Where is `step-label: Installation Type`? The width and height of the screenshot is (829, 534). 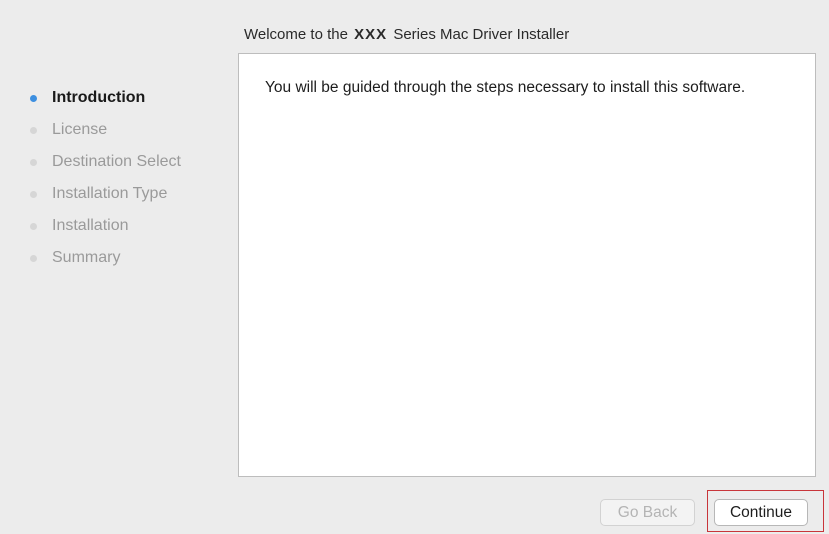 step-label: Installation Type is located at coordinates (110, 193).